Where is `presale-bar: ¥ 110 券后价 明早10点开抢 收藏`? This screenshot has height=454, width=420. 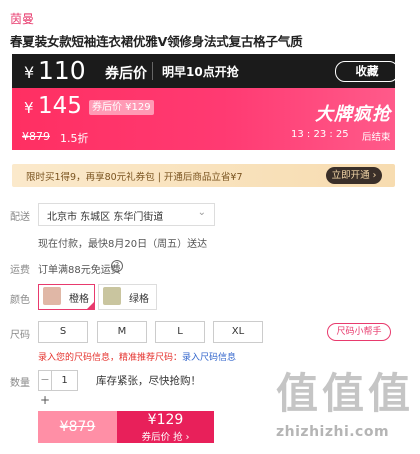 presale-bar: ¥ 110 券后价 明早10点开抢 收藏 is located at coordinates (205, 71).